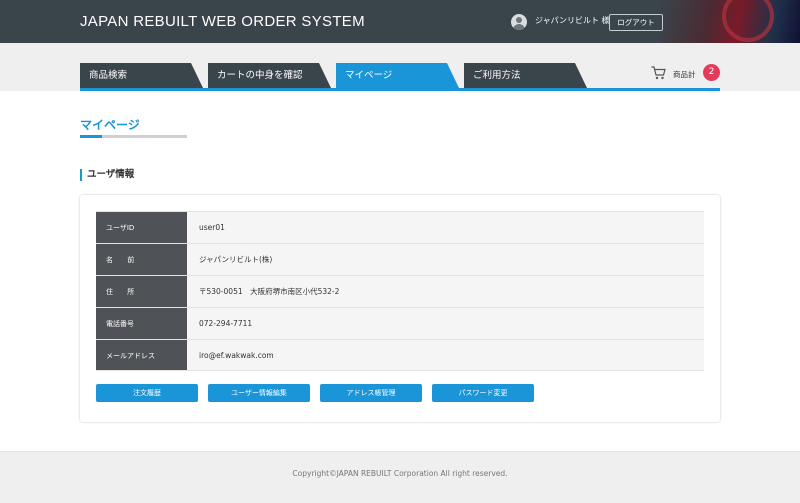 The image size is (800, 503). What do you see at coordinates (445, 291) in the screenshot?
I see `row-value: 〒530-0051 大阪府堺市南区小代532-2` at bounding box center [445, 291].